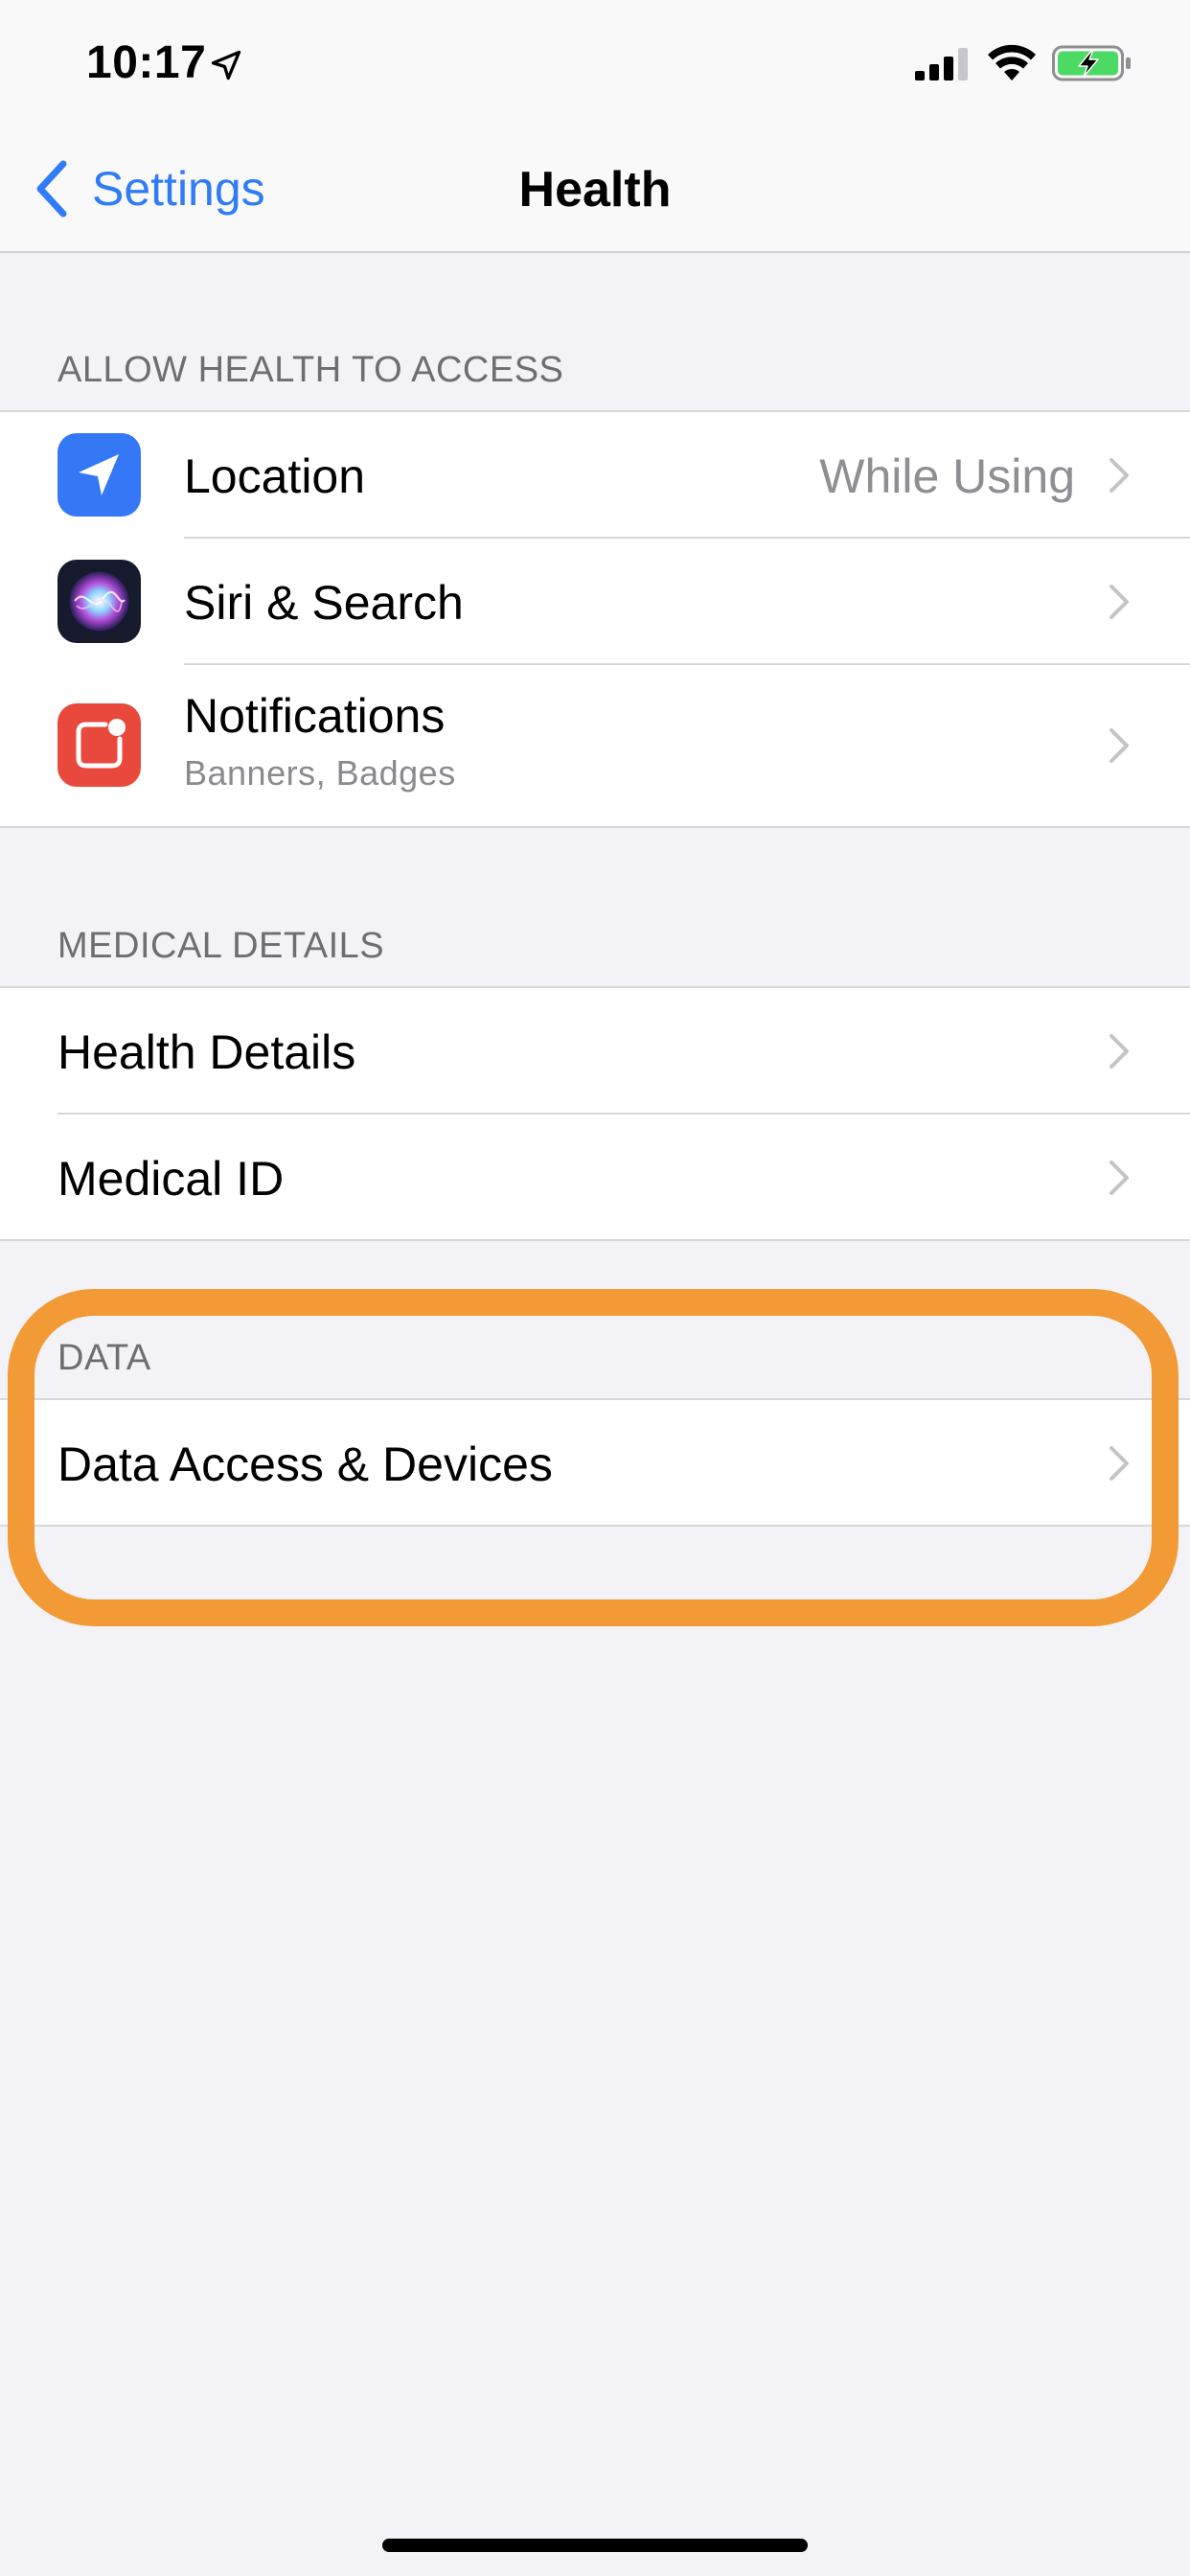  What do you see at coordinates (942, 64) in the screenshot?
I see `cellular-signal-icon` at bounding box center [942, 64].